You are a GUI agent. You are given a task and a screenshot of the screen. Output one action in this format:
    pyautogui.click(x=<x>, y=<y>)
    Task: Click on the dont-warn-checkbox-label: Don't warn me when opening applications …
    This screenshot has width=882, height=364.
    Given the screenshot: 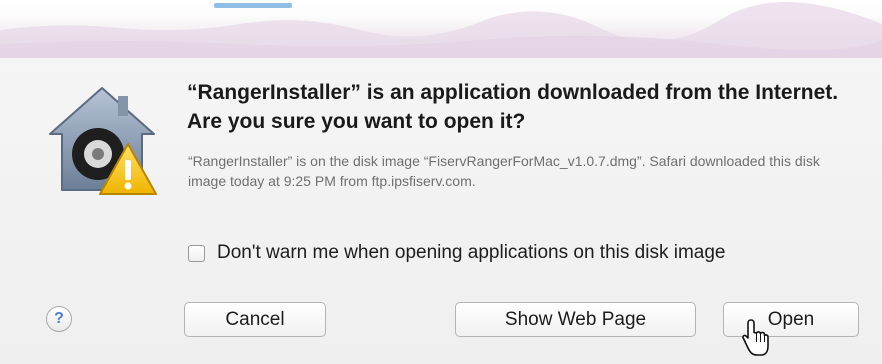 What is the action you would take?
    pyautogui.click(x=471, y=253)
    